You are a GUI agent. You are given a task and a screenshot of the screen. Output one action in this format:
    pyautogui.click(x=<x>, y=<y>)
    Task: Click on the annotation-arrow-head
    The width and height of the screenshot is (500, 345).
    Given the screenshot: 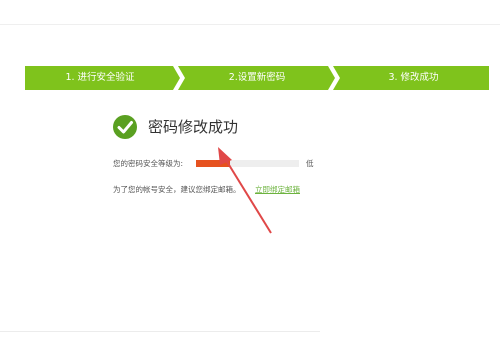 What is the action you would take?
    pyautogui.click(x=225, y=156)
    